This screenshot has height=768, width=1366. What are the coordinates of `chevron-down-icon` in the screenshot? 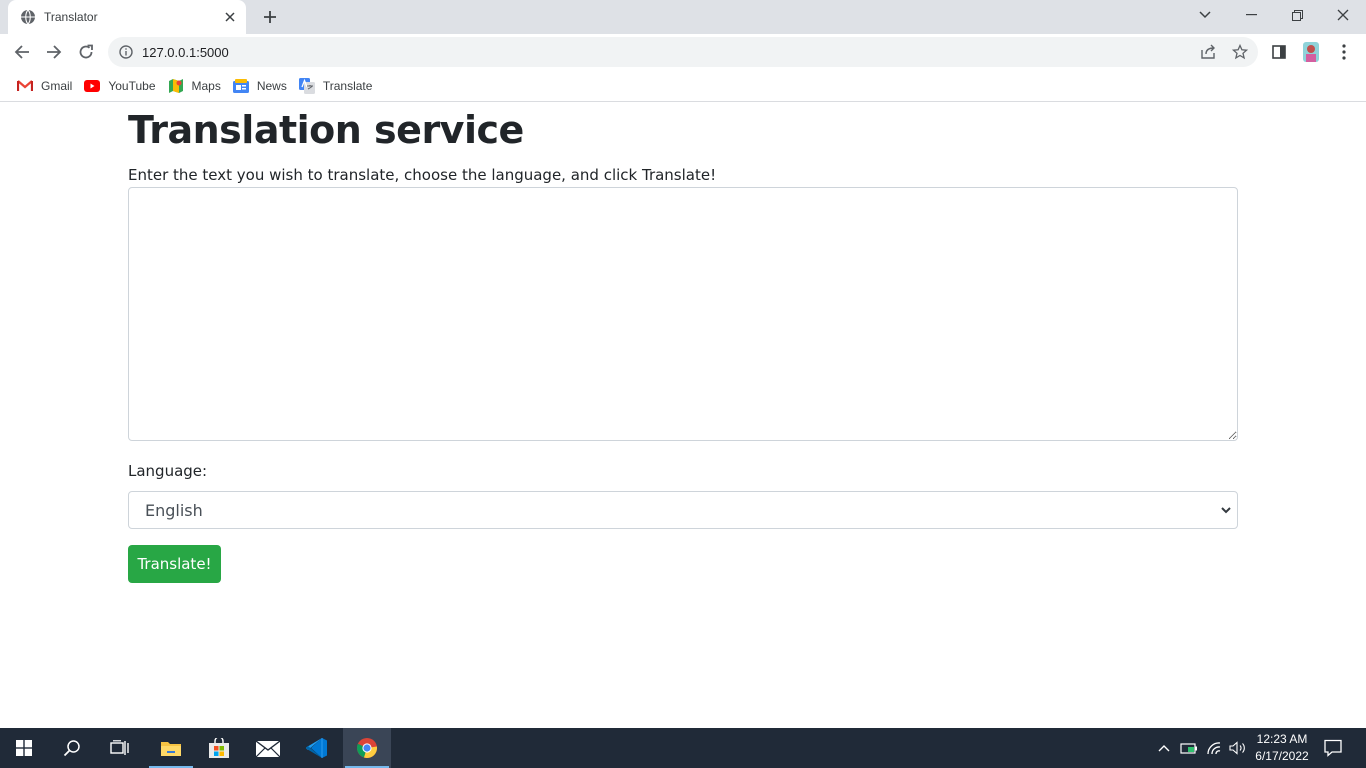 It's located at (1226, 510).